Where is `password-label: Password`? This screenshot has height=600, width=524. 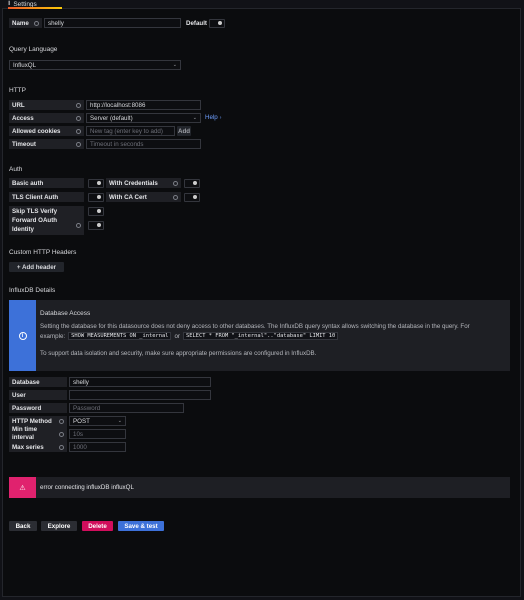
password-label: Password is located at coordinates (38, 408).